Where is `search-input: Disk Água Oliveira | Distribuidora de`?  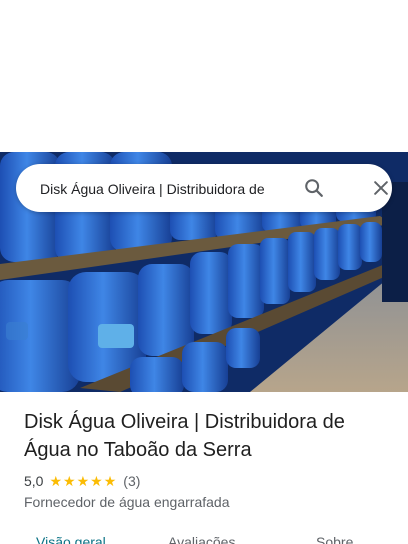
search-input: Disk Água Oliveira | Distribuidora de is located at coordinates (173, 189).